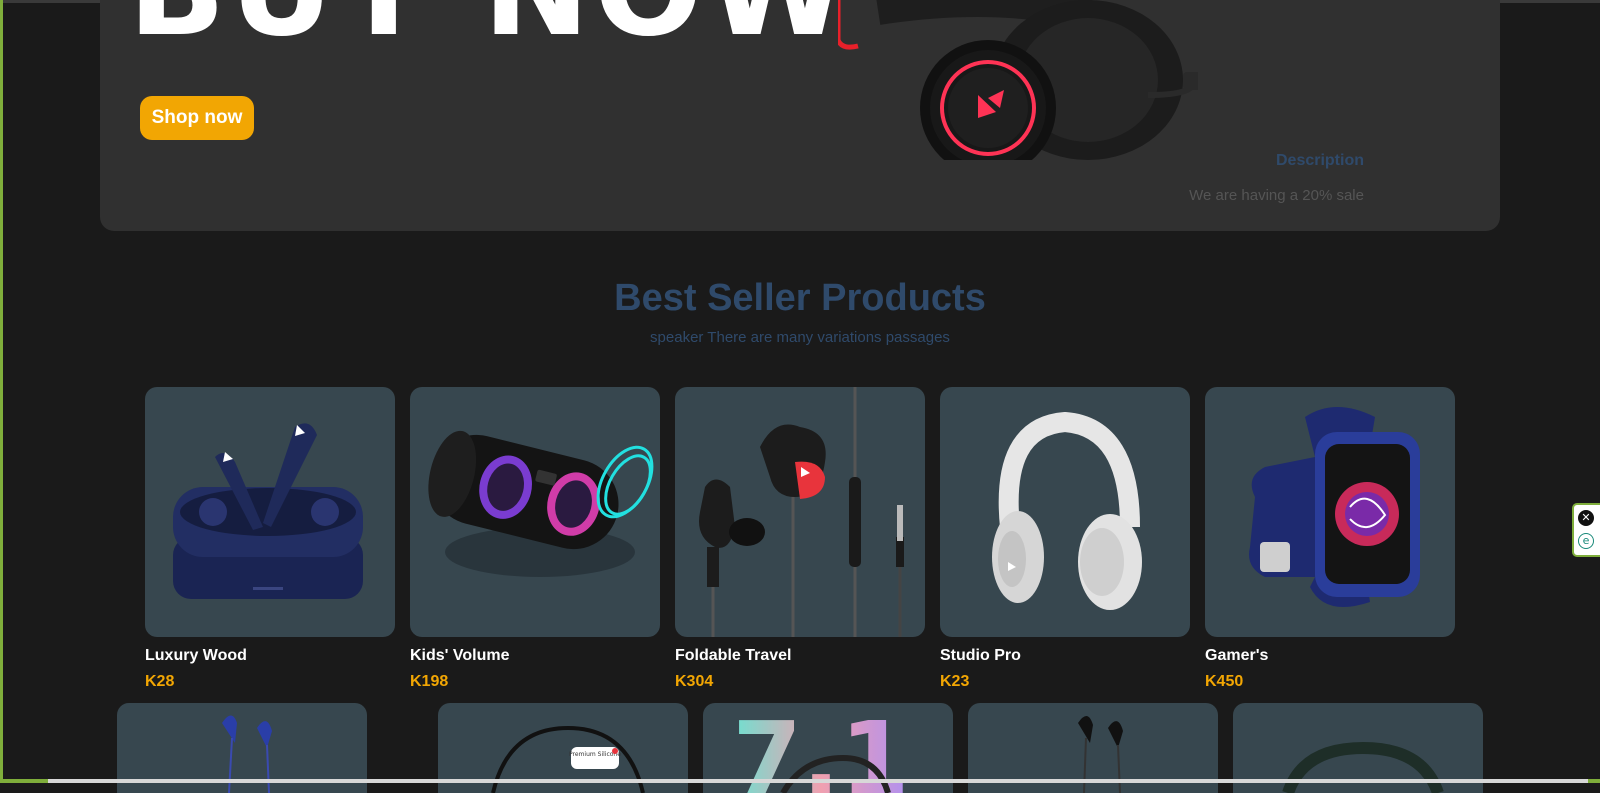 The width and height of the screenshot is (1600, 793). What do you see at coordinates (818, 781) in the screenshot?
I see `horizontal-scrollbar` at bounding box center [818, 781].